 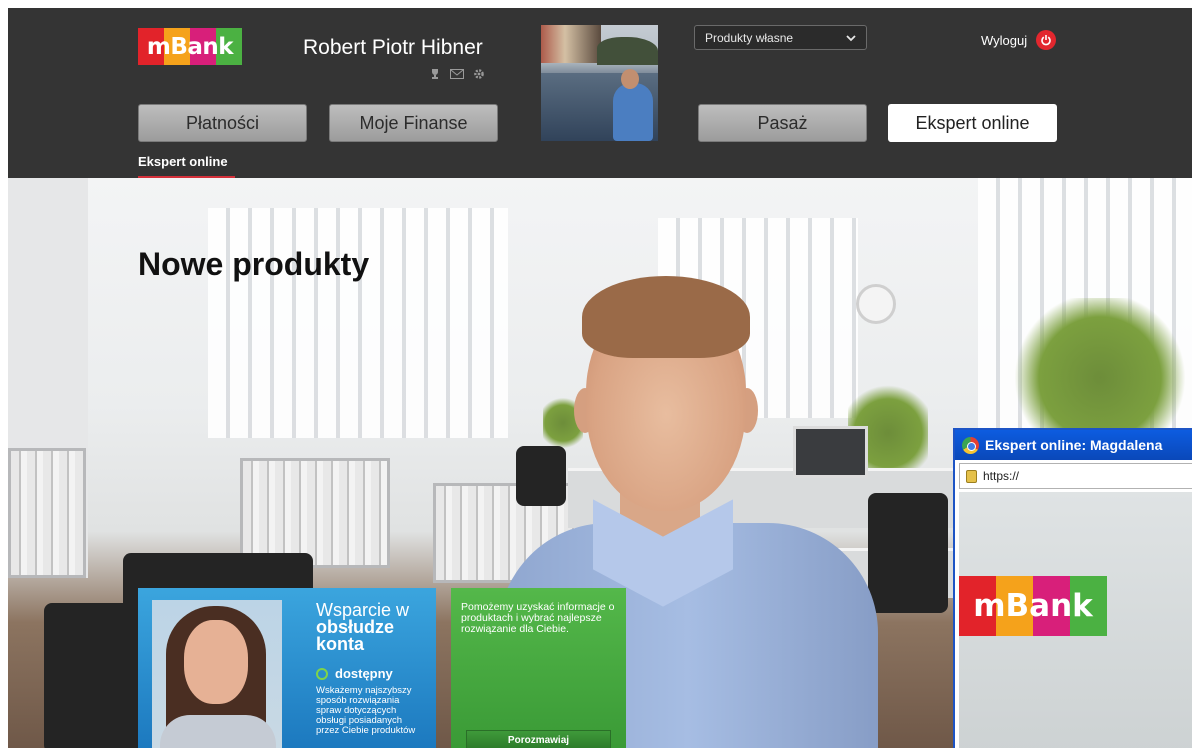 I want to click on nav-moje-finanse: Moje Finanse, so click(x=413, y=123).